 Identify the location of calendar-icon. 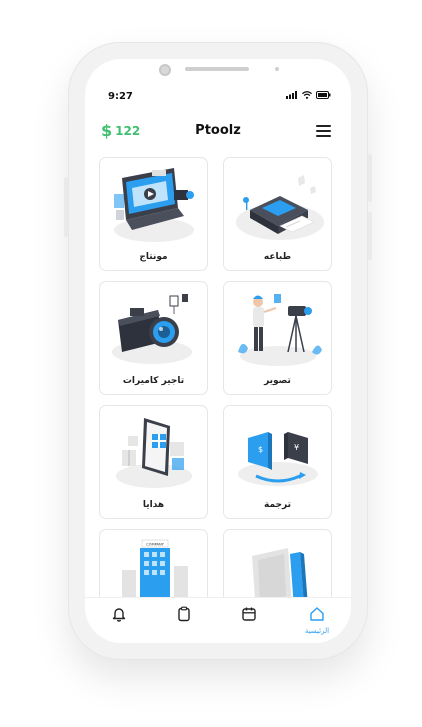
(249, 614).